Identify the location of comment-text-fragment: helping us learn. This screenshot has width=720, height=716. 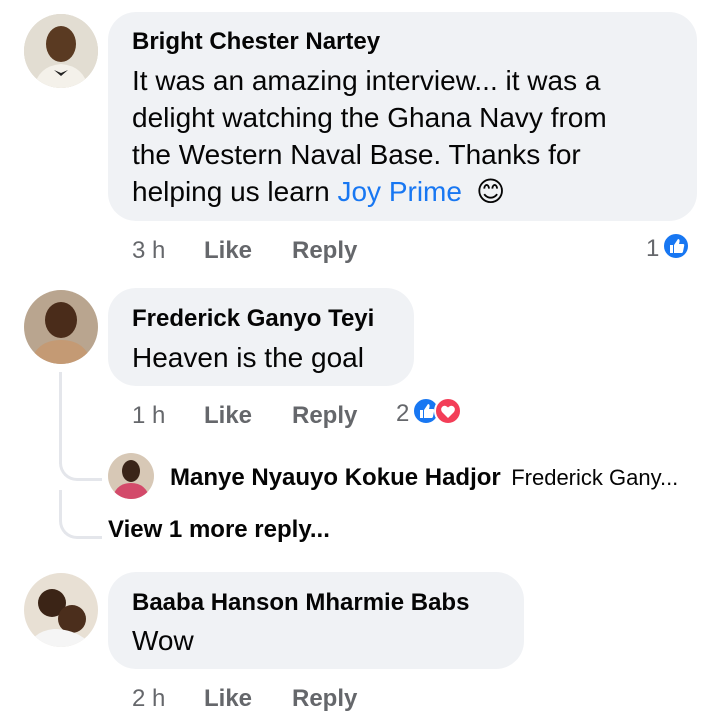
(235, 191).